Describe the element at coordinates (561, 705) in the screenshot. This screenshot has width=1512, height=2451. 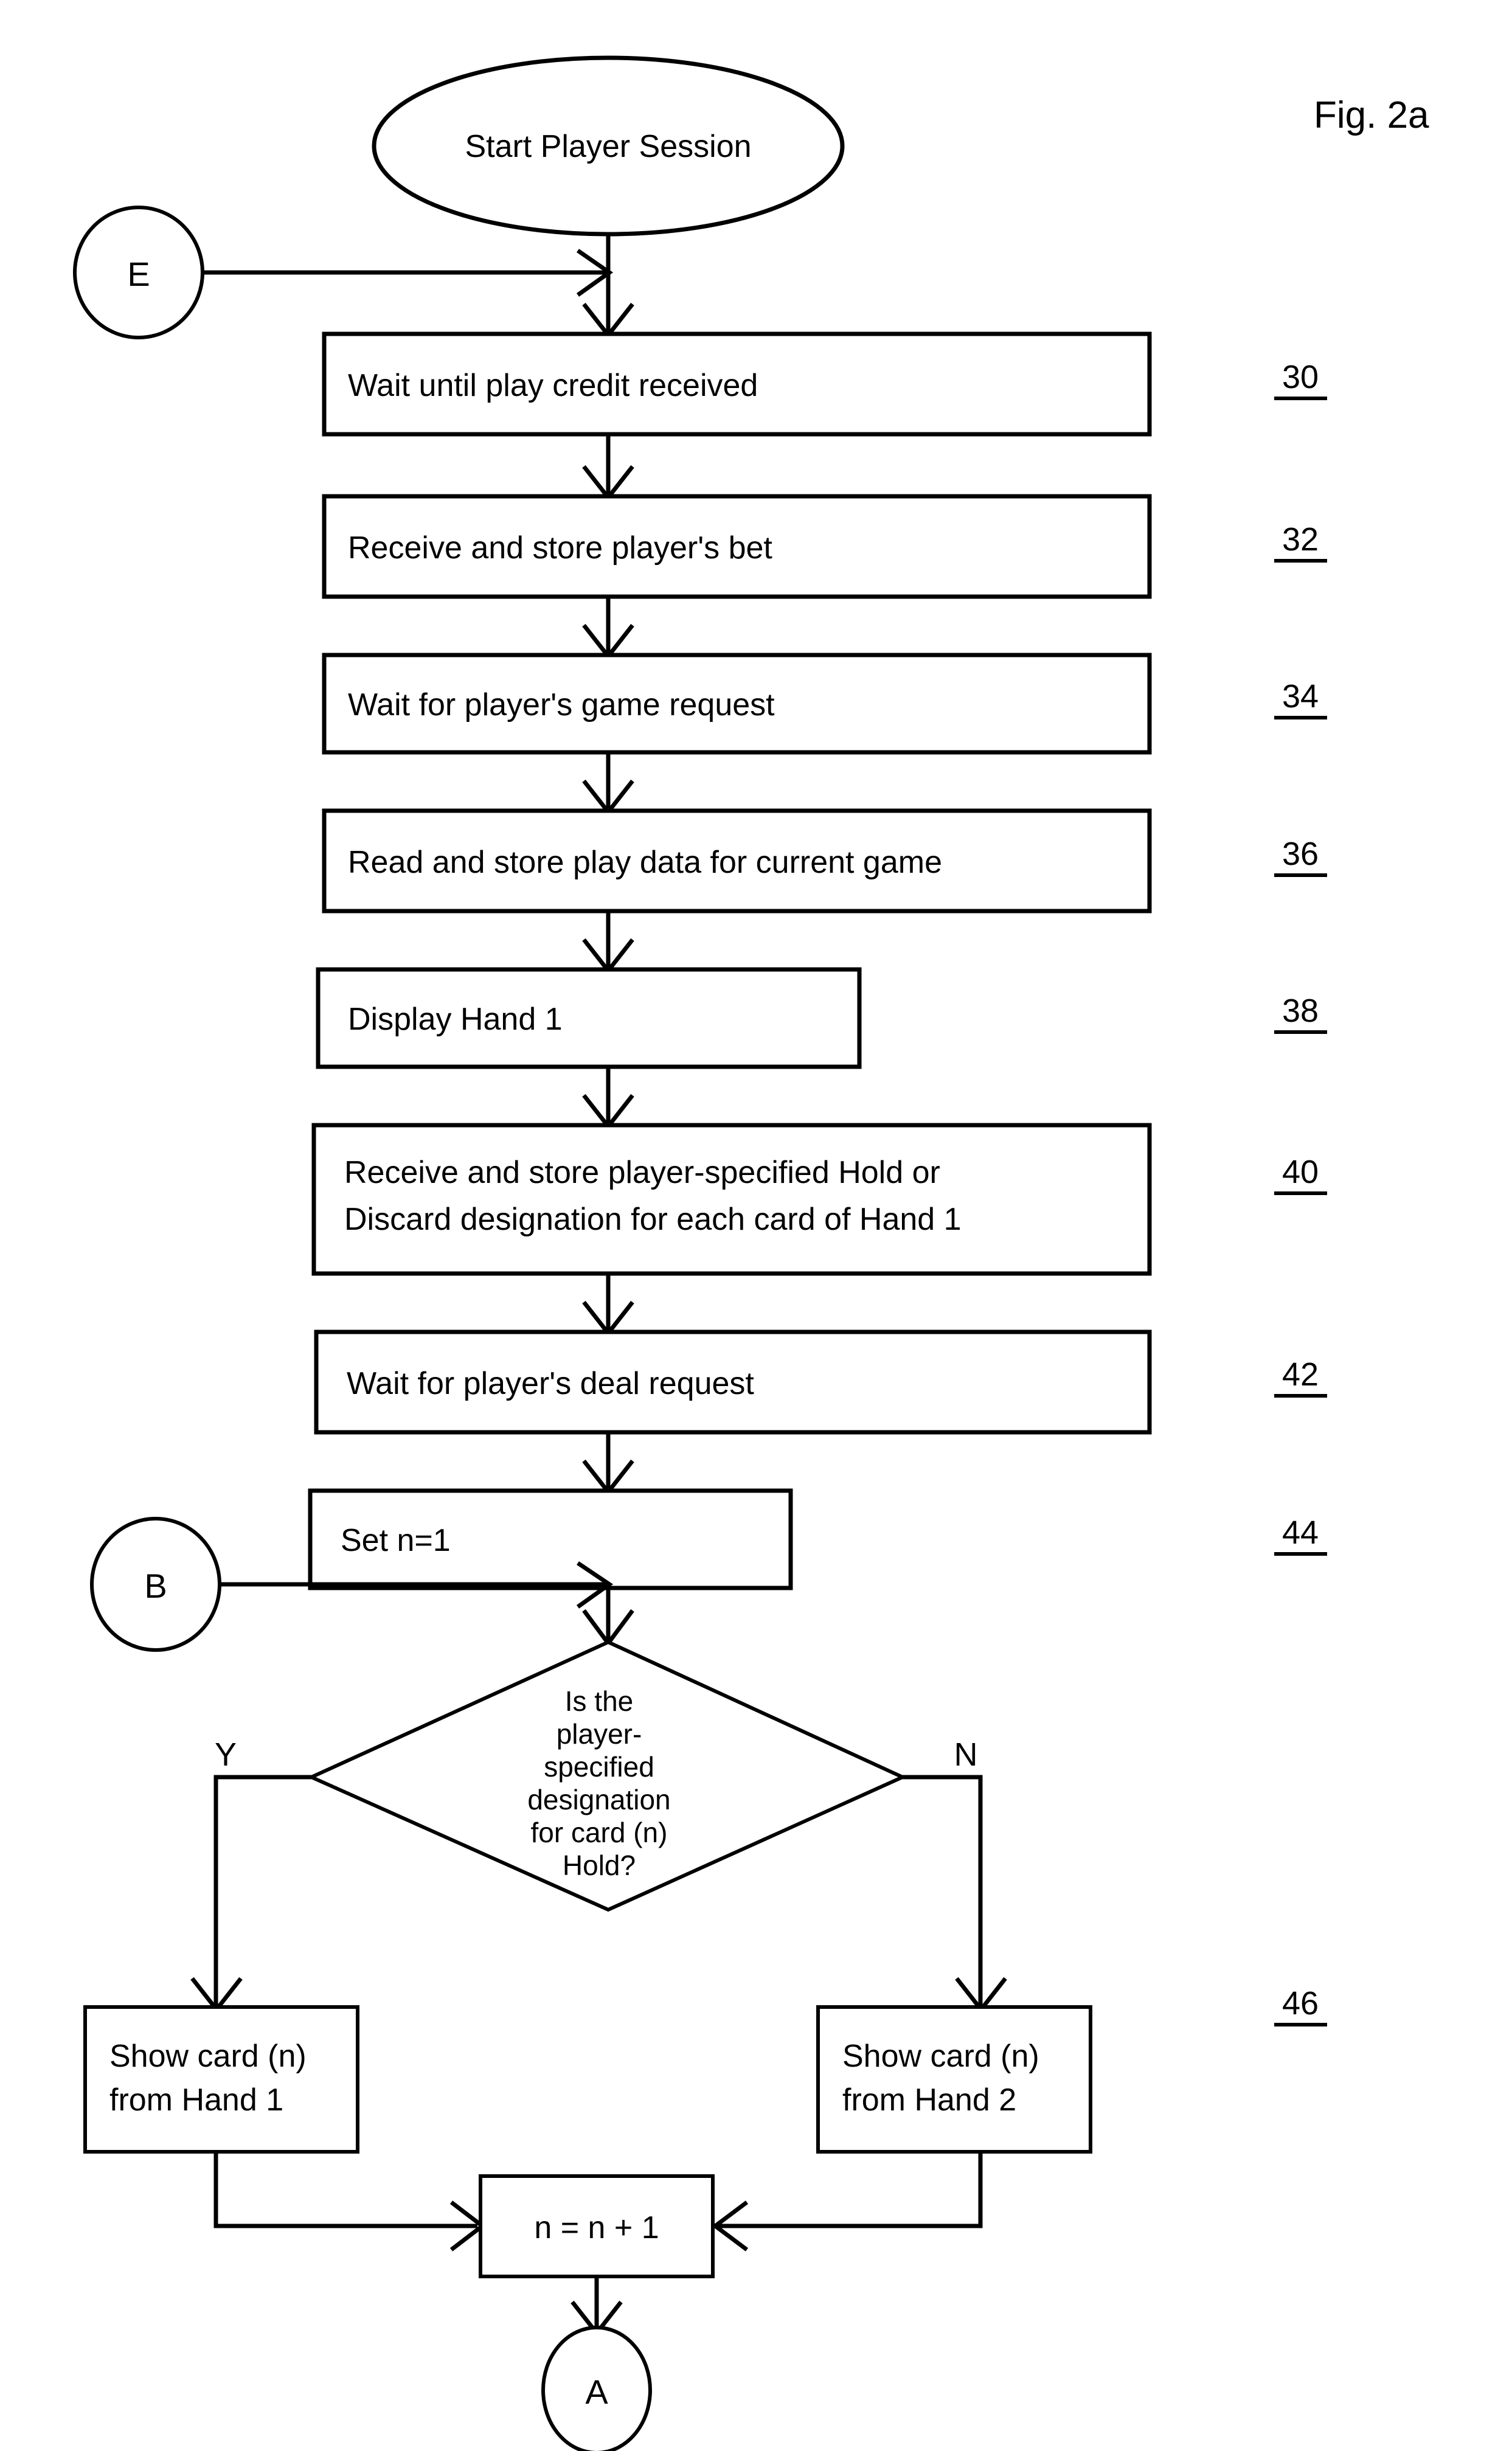
I see `process-box-34-label: Wait for player's game request` at that location.